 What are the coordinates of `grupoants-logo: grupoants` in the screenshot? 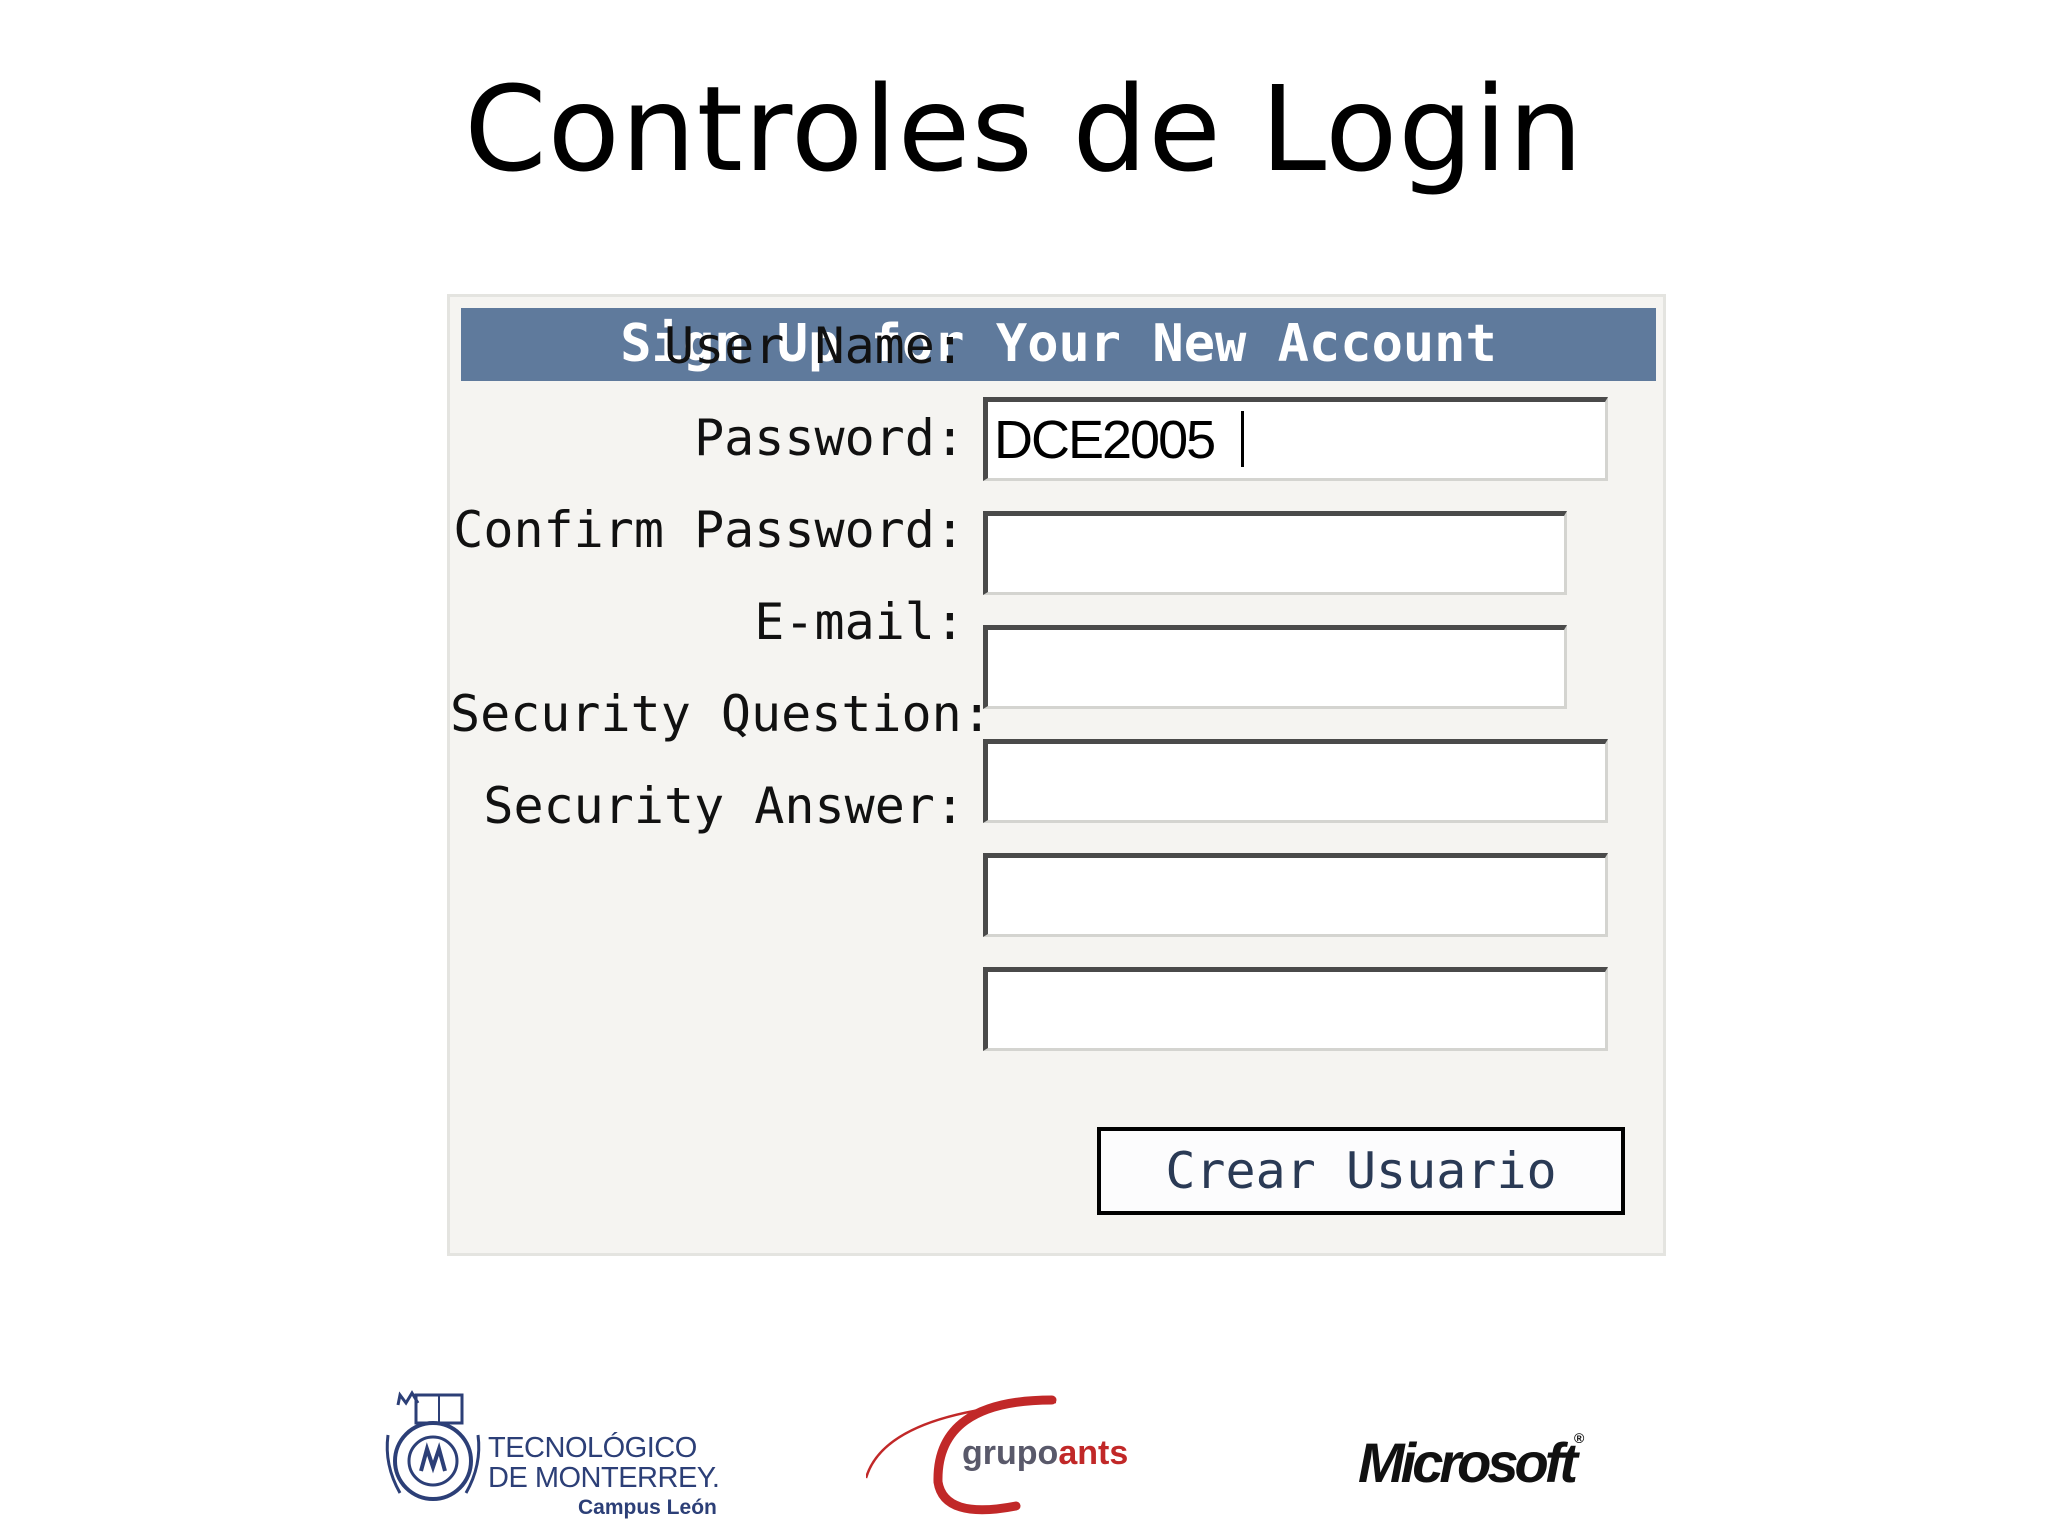 It's located at (1026, 1455).